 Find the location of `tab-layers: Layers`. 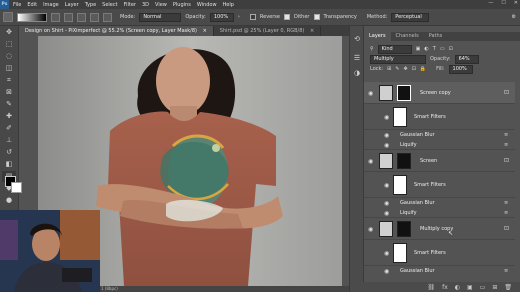

tab-layers: Layers is located at coordinates (377, 36).